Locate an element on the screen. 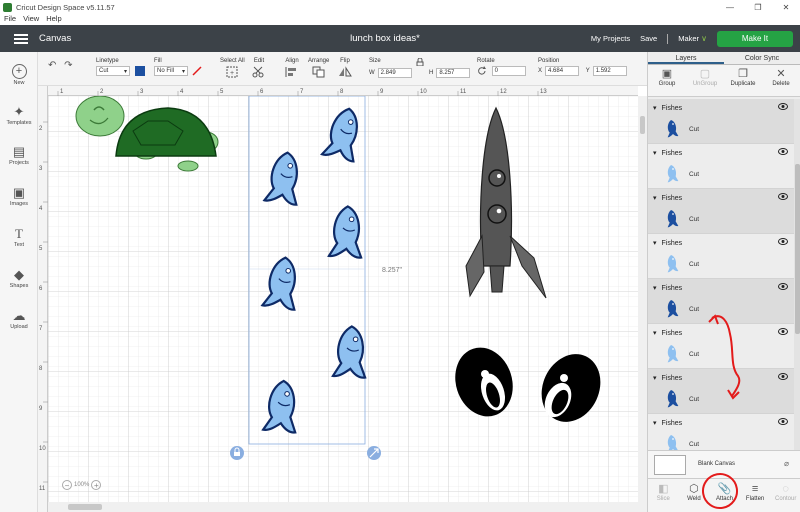  slice-button: ◧ Slice is located at coordinates (663, 495).